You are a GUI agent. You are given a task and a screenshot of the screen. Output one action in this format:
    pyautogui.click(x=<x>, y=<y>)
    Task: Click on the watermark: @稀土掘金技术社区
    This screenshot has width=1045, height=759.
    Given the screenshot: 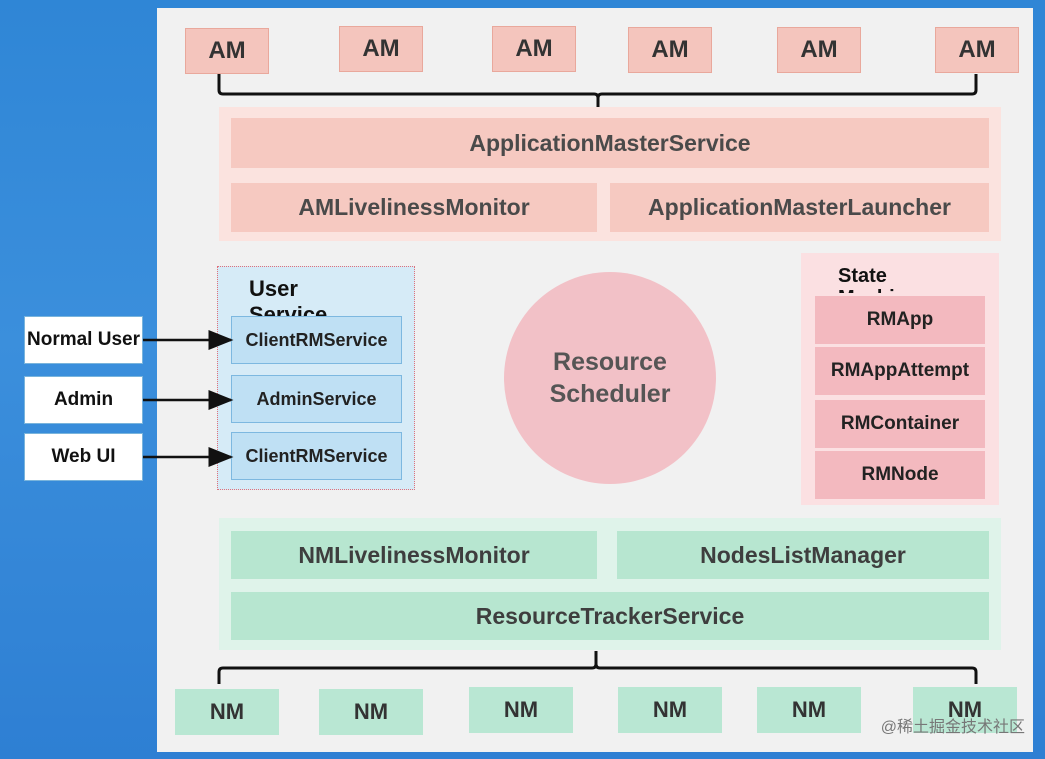 What is the action you would take?
    pyautogui.click(x=952, y=727)
    